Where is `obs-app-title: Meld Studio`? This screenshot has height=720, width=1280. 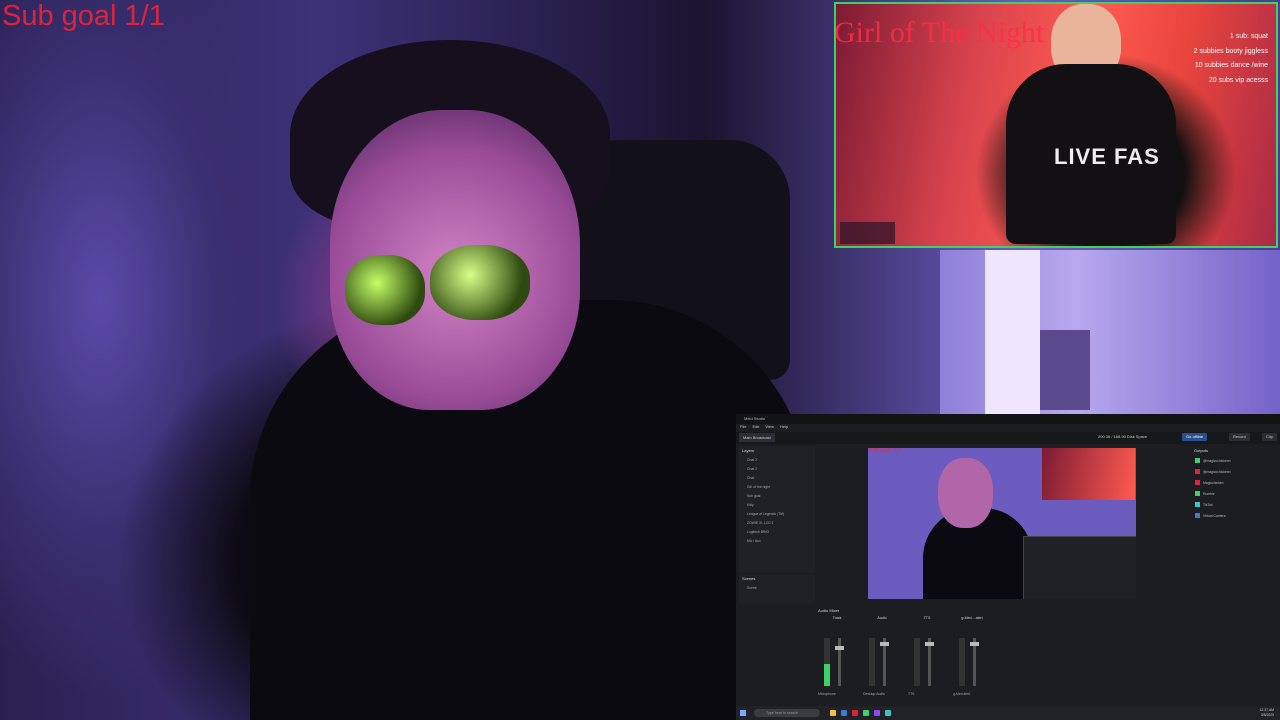 obs-app-title: Meld Studio is located at coordinates (755, 418).